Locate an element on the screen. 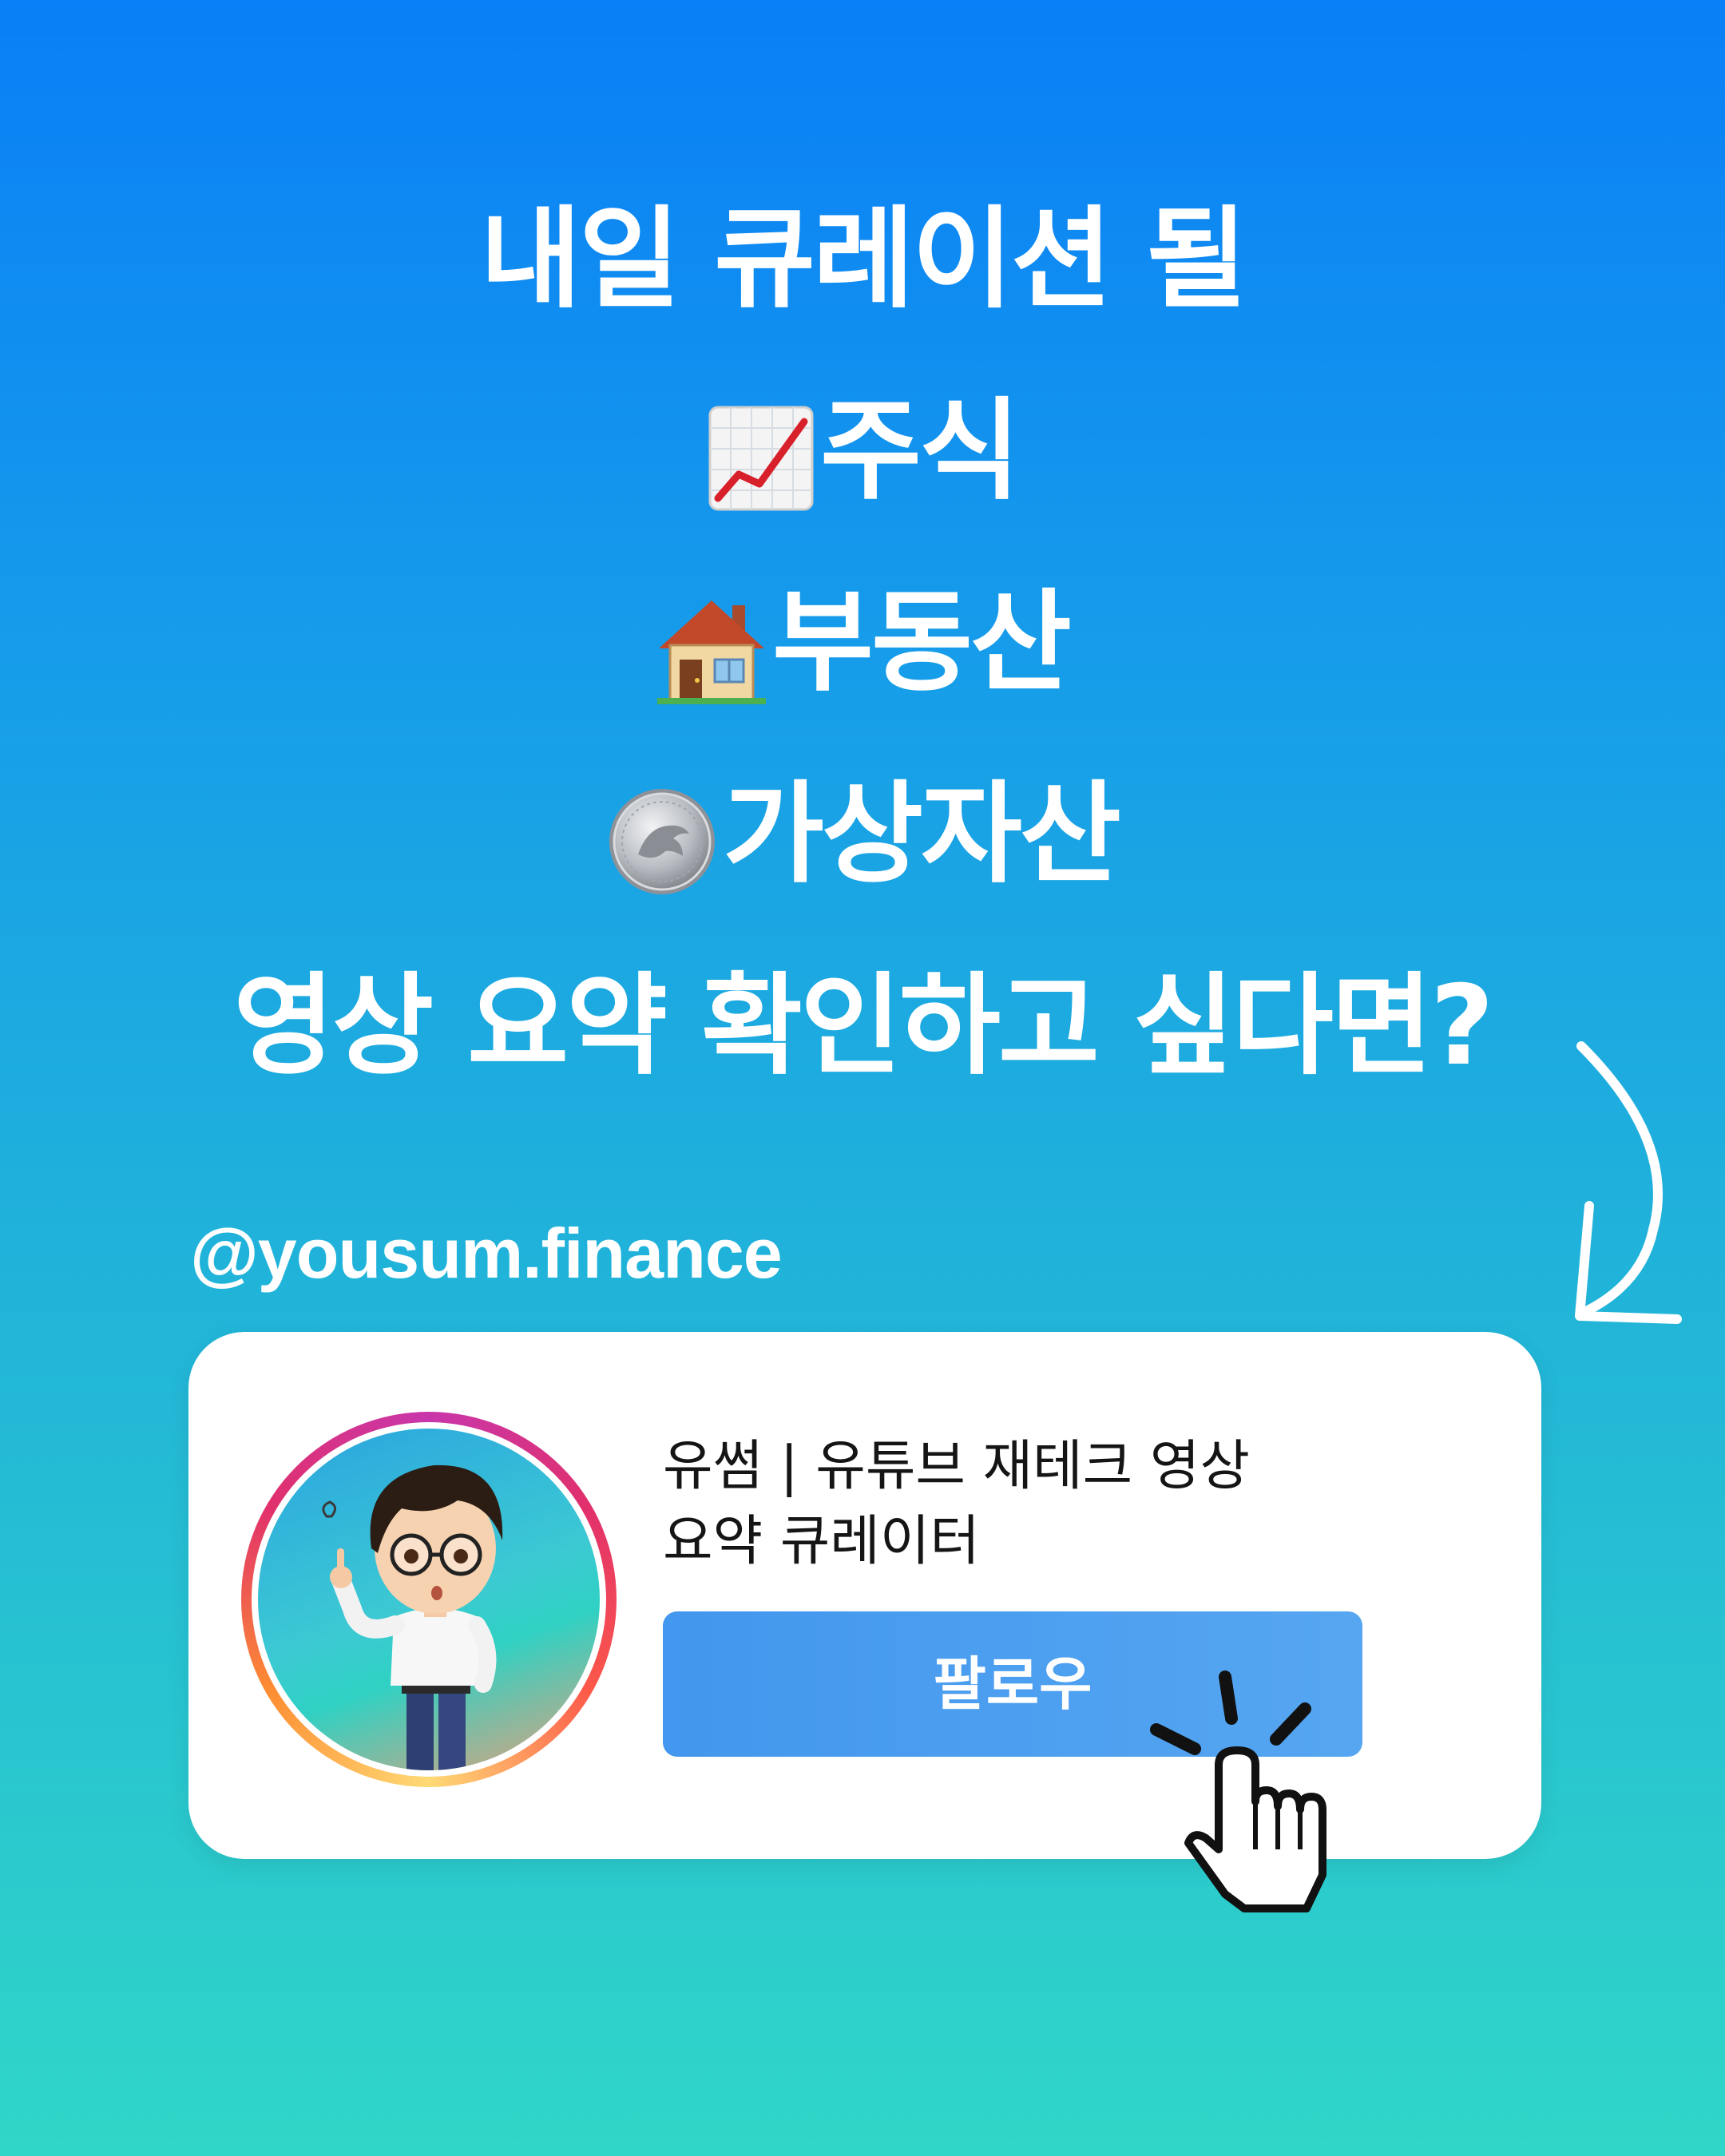  headline-line-3: 부동산 is located at coordinates (862, 643).